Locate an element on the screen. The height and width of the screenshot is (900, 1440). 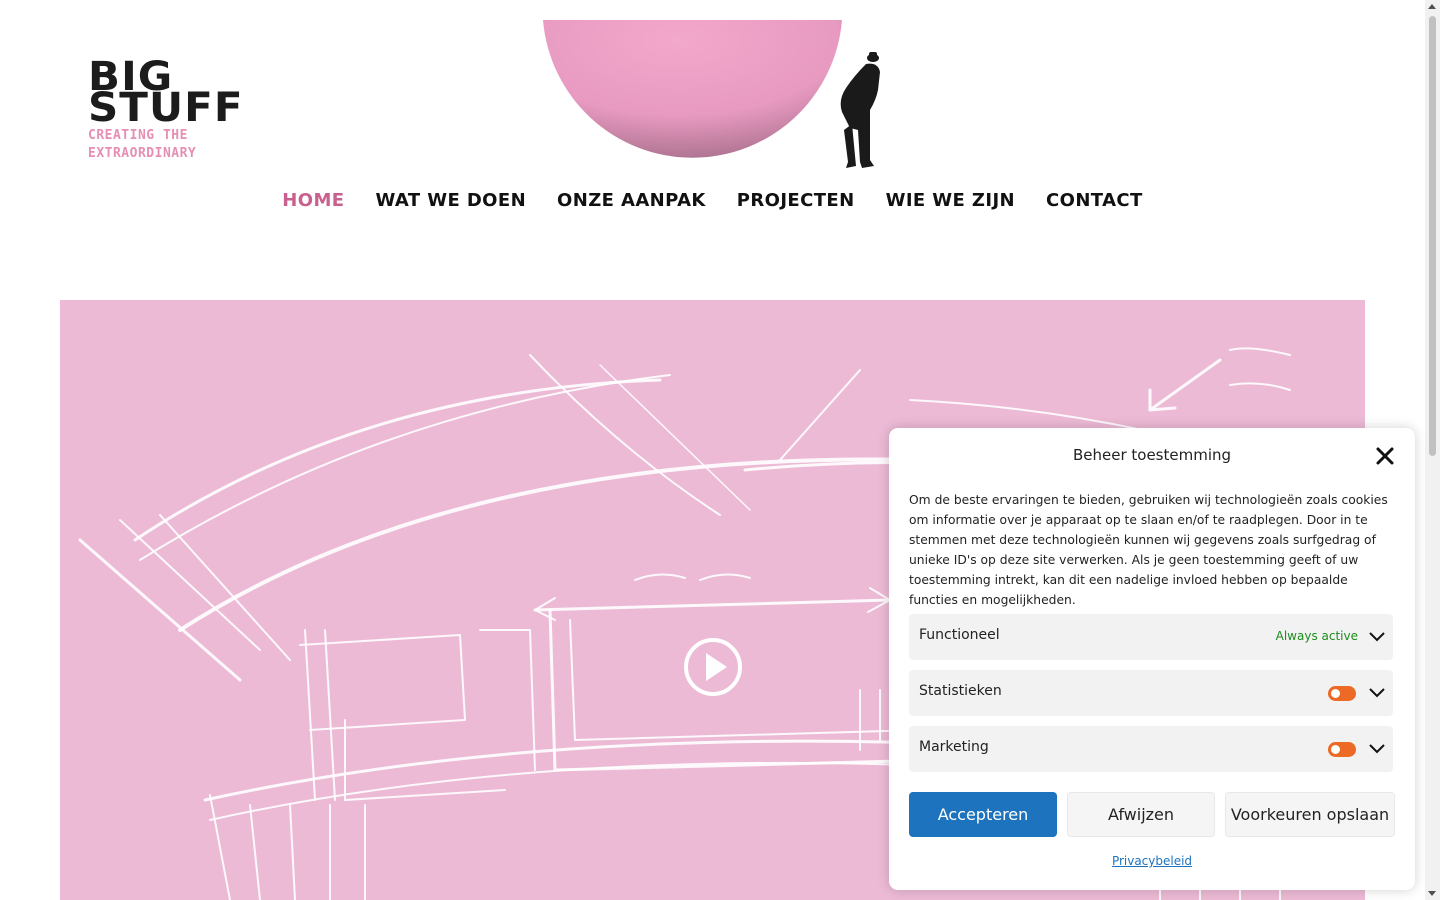
scroll-up-arrow-icon is located at coordinates (1432, 6).